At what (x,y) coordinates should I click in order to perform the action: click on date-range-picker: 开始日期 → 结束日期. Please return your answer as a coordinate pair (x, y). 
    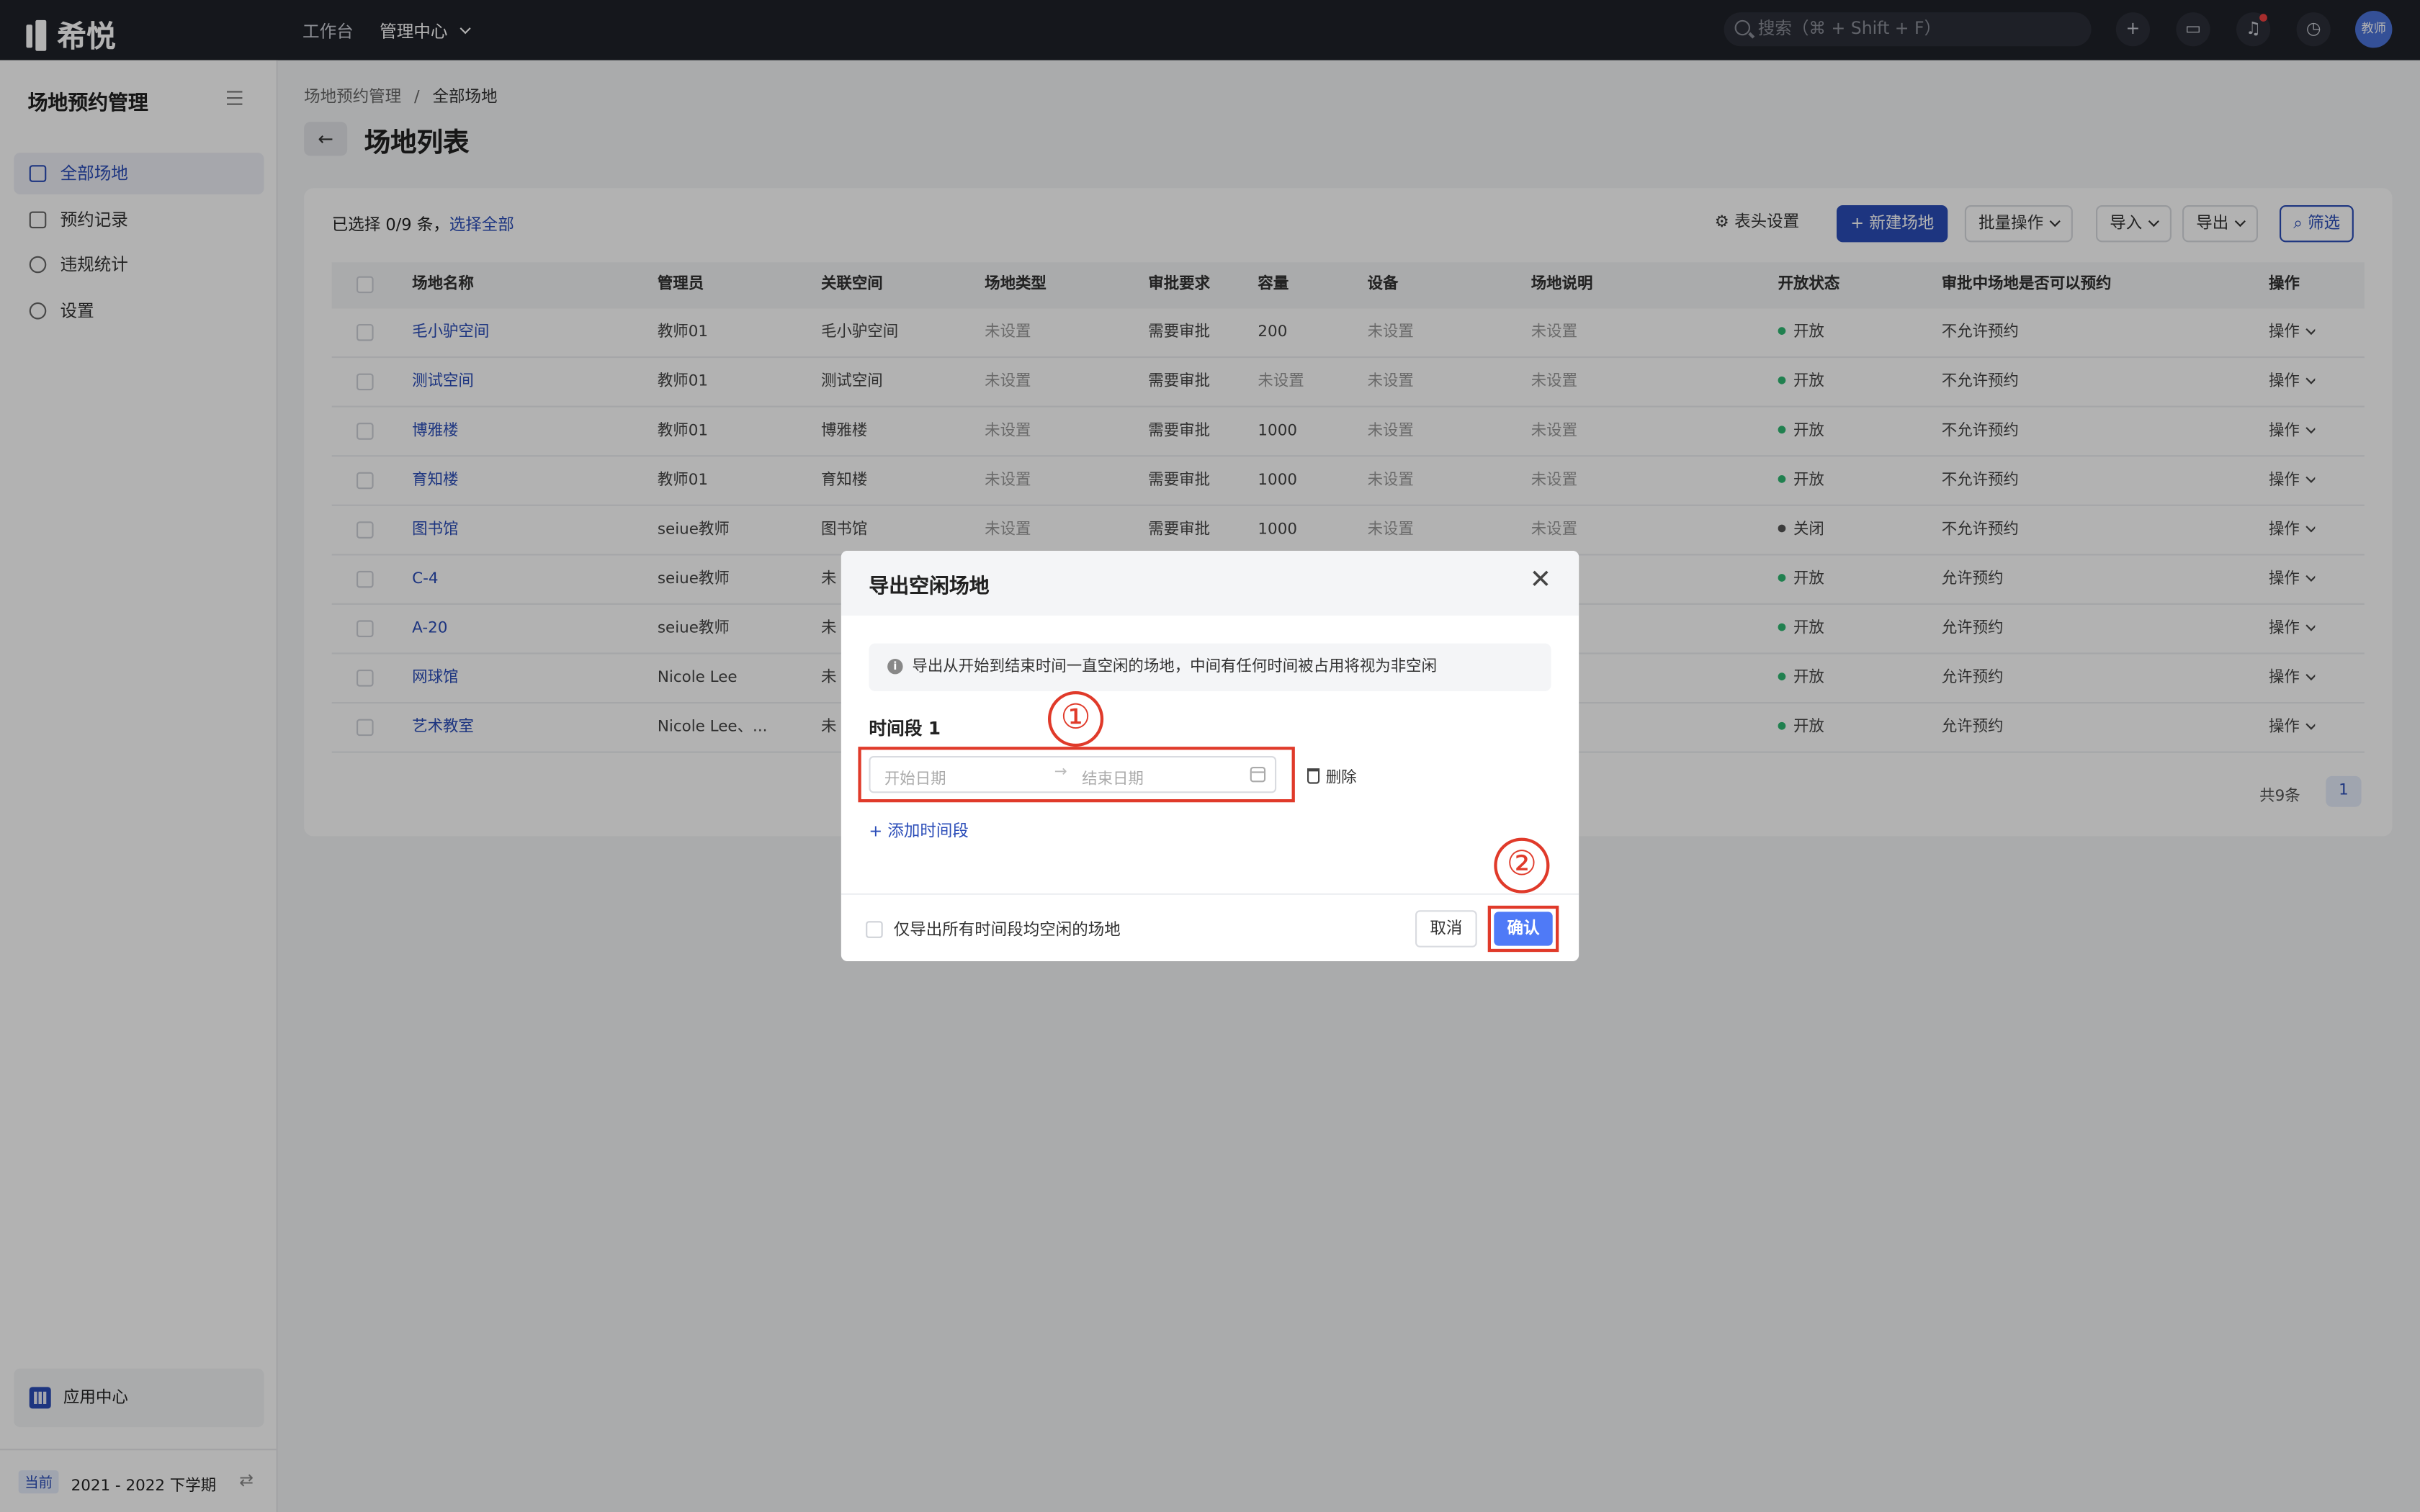
    Looking at the image, I should click on (1073, 774).